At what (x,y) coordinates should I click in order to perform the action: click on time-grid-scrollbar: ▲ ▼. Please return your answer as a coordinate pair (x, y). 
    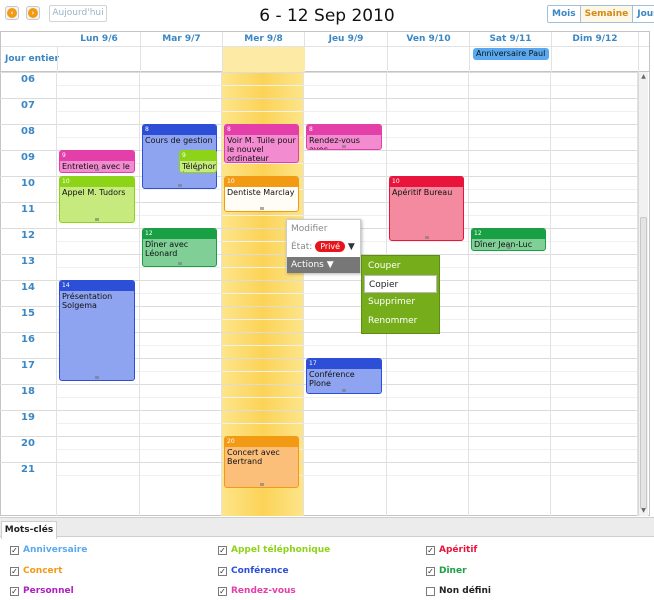
    Looking at the image, I should click on (643, 294).